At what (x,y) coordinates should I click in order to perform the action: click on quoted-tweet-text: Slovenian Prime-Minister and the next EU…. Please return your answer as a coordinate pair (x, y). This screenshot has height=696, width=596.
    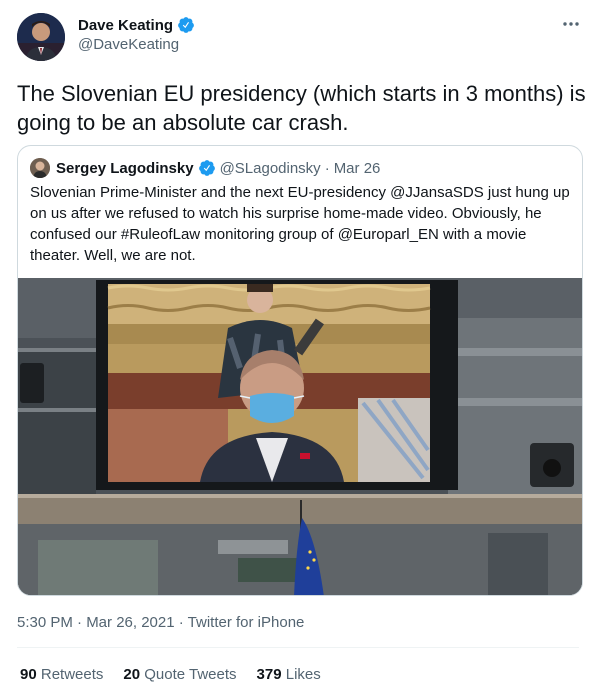
    Looking at the image, I should click on (300, 224).